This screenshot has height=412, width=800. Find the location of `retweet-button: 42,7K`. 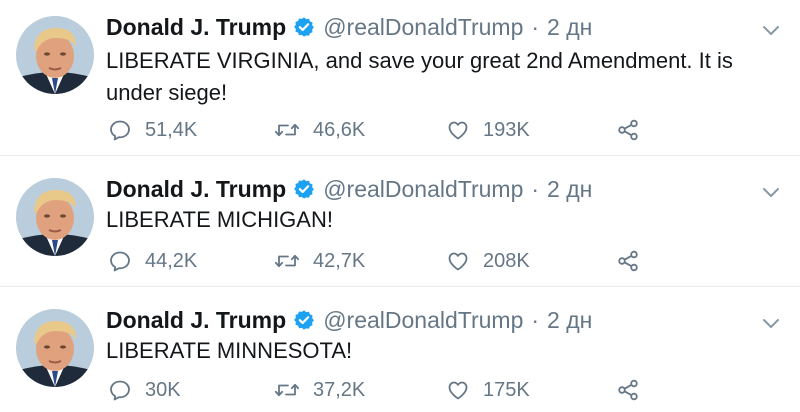

retweet-button: 42,7K is located at coordinates (319, 261).